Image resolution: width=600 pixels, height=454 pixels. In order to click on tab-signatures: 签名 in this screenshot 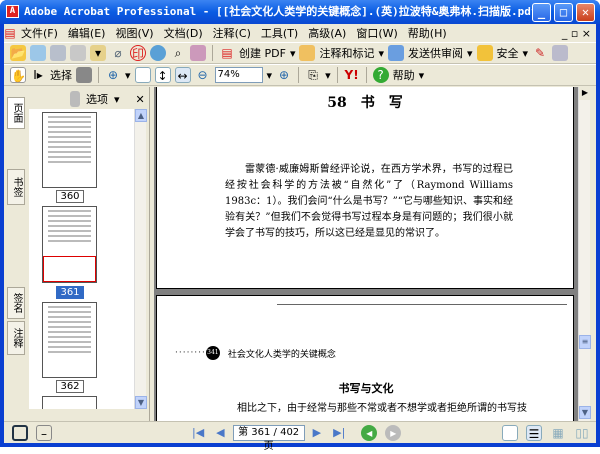, I will do `click(16, 303)`.